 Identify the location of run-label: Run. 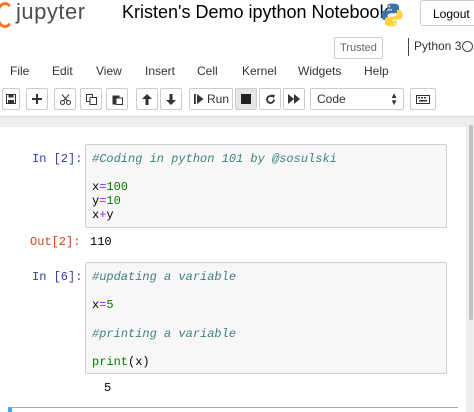
(218, 99).